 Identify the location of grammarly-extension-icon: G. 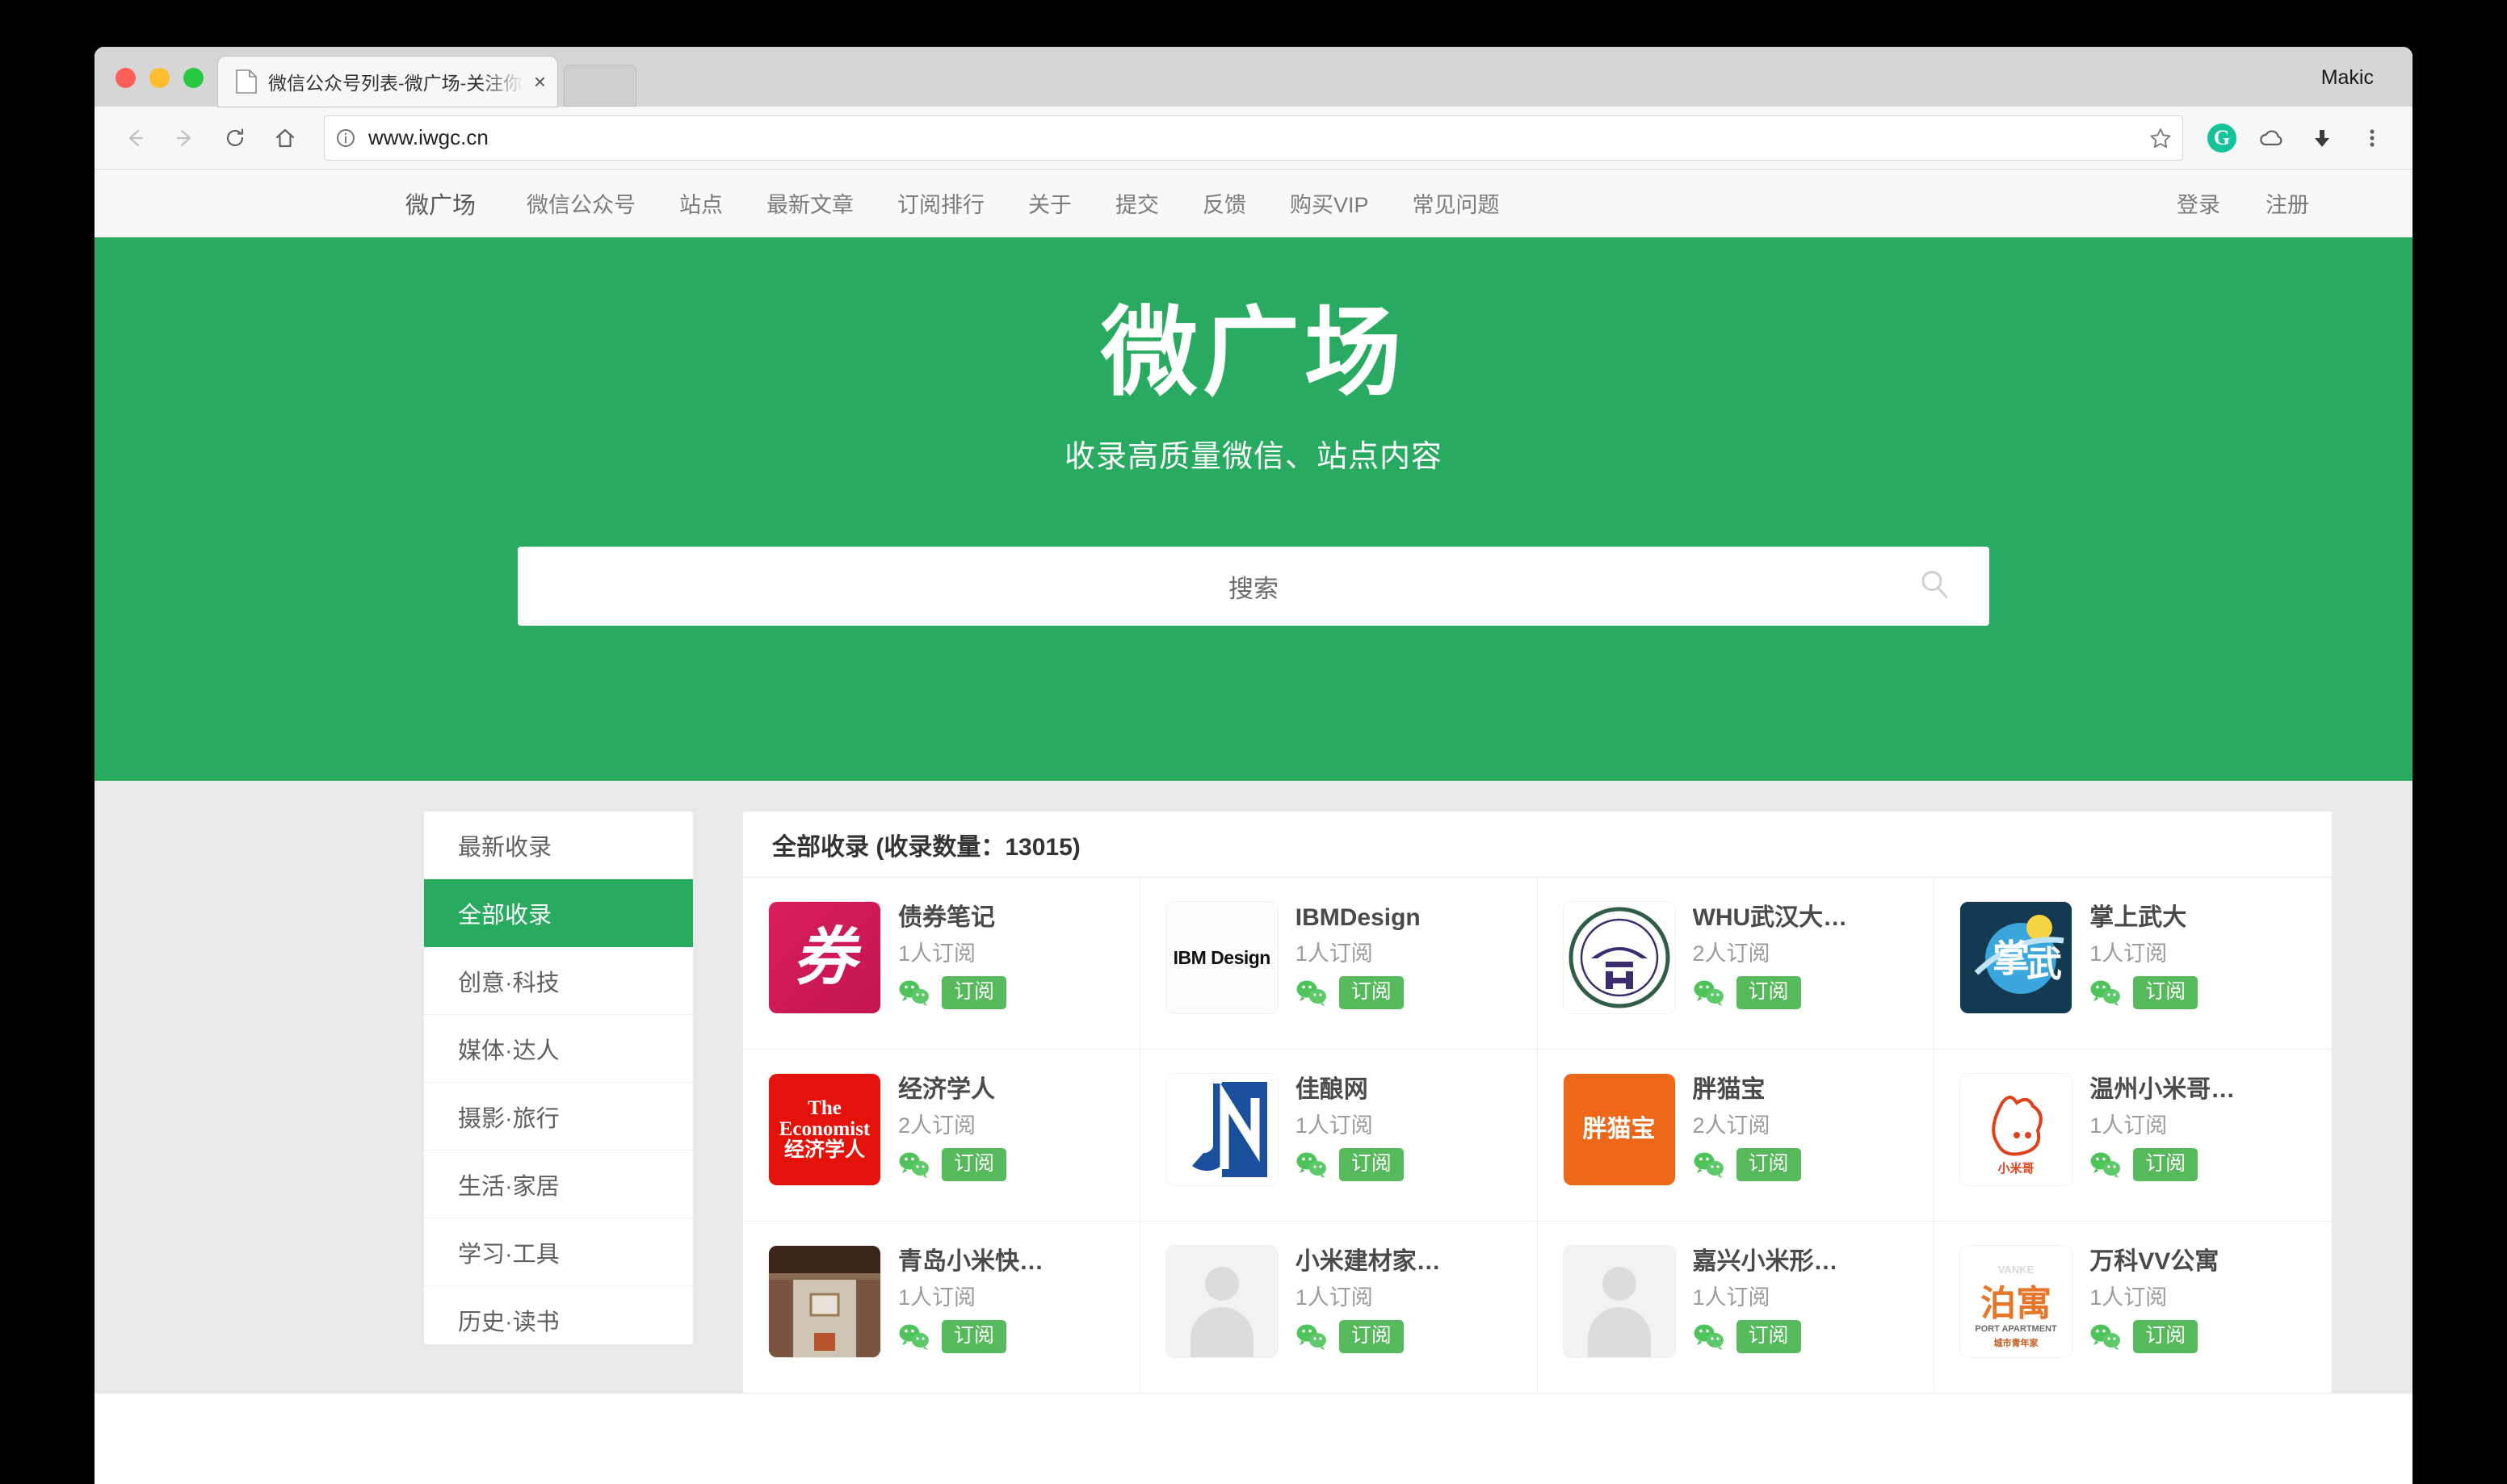
(2222, 138).